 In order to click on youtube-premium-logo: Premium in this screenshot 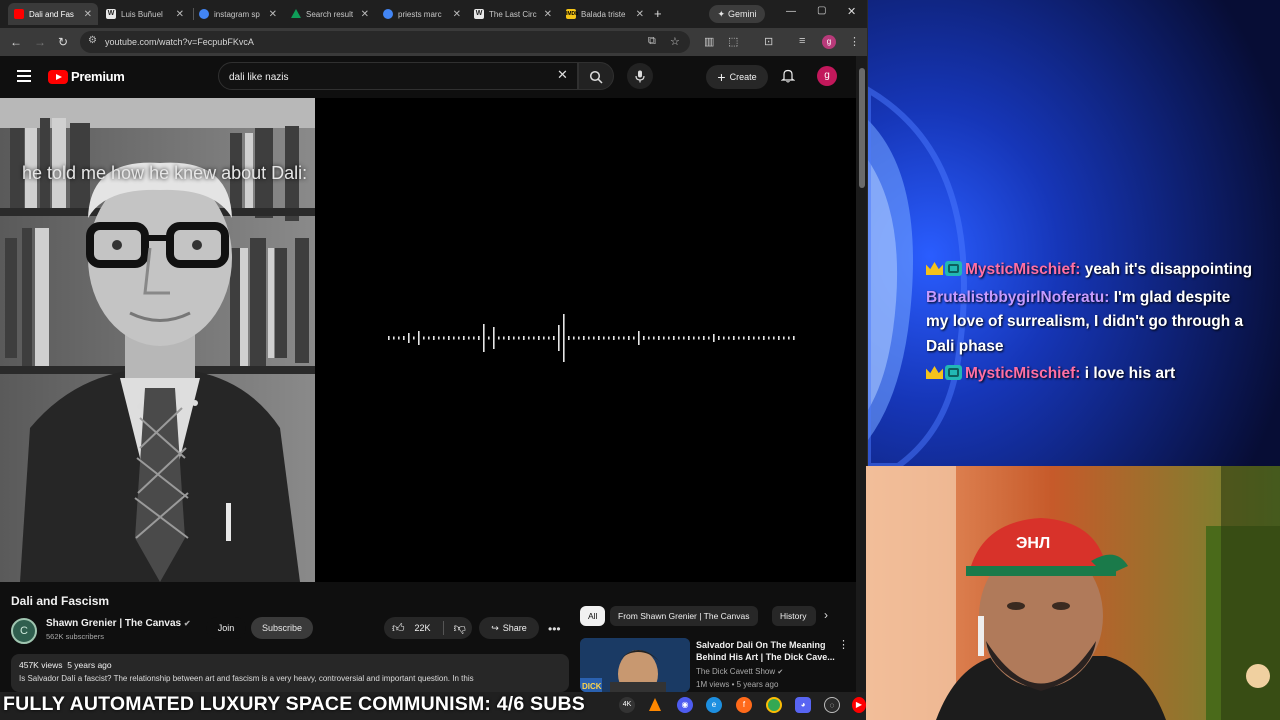, I will do `click(86, 76)`.